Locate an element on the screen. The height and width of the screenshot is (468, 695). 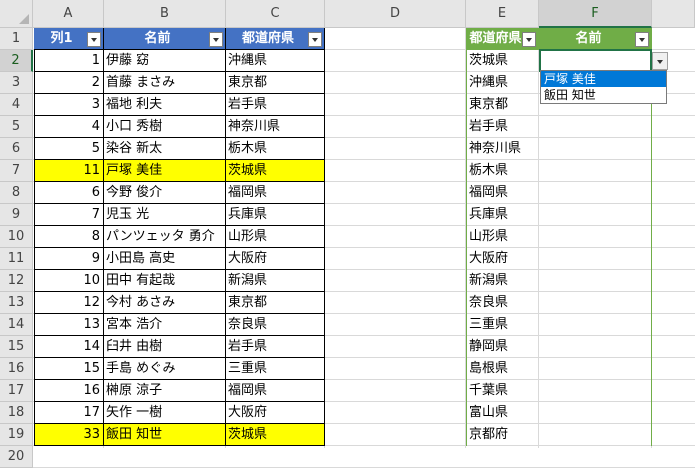
table1-cell-number: 16 is located at coordinates (69, 391).